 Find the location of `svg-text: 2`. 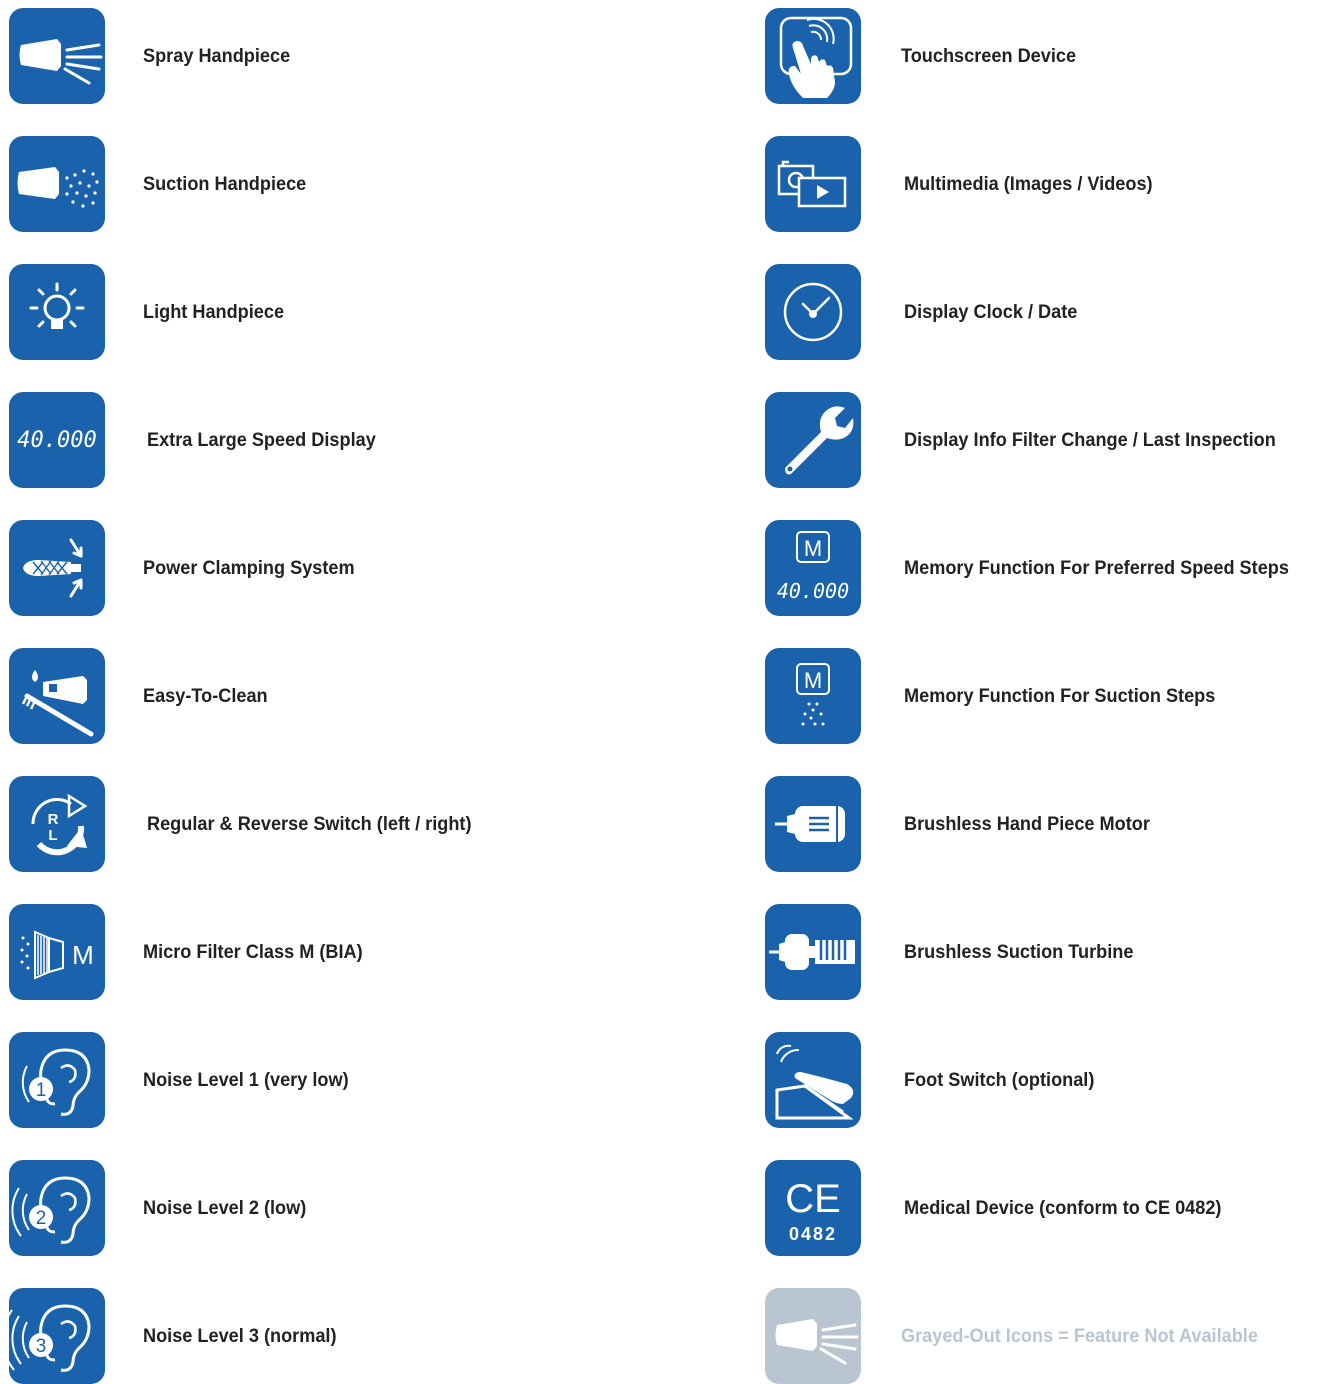

svg-text: 2 is located at coordinates (41, 1218).